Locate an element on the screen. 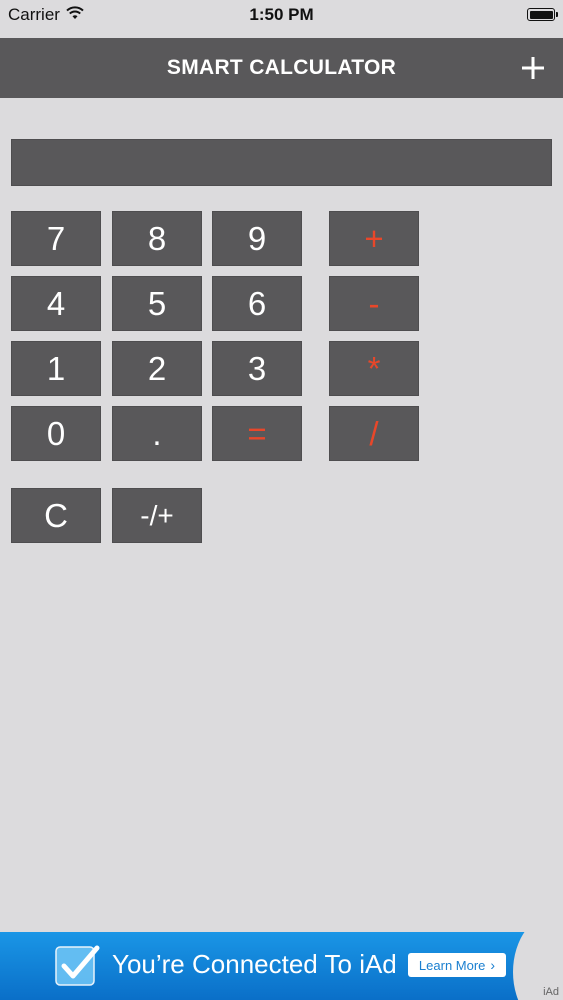 This screenshot has width=563, height=1000. chevron-right-icon: › is located at coordinates (493, 965).